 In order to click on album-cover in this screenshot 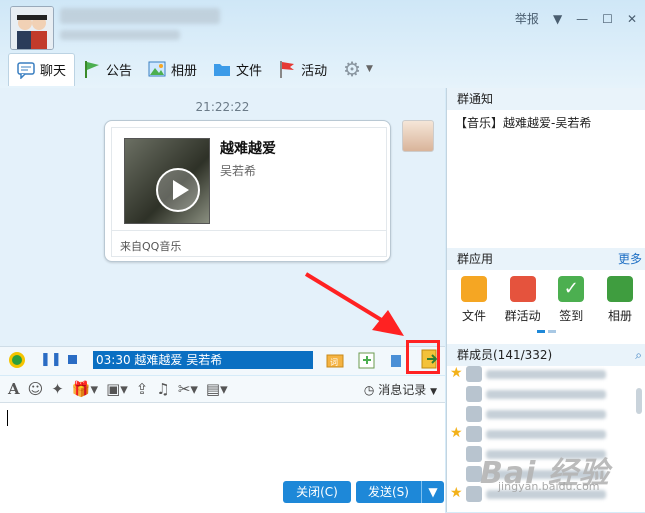, I will do `click(167, 181)`.